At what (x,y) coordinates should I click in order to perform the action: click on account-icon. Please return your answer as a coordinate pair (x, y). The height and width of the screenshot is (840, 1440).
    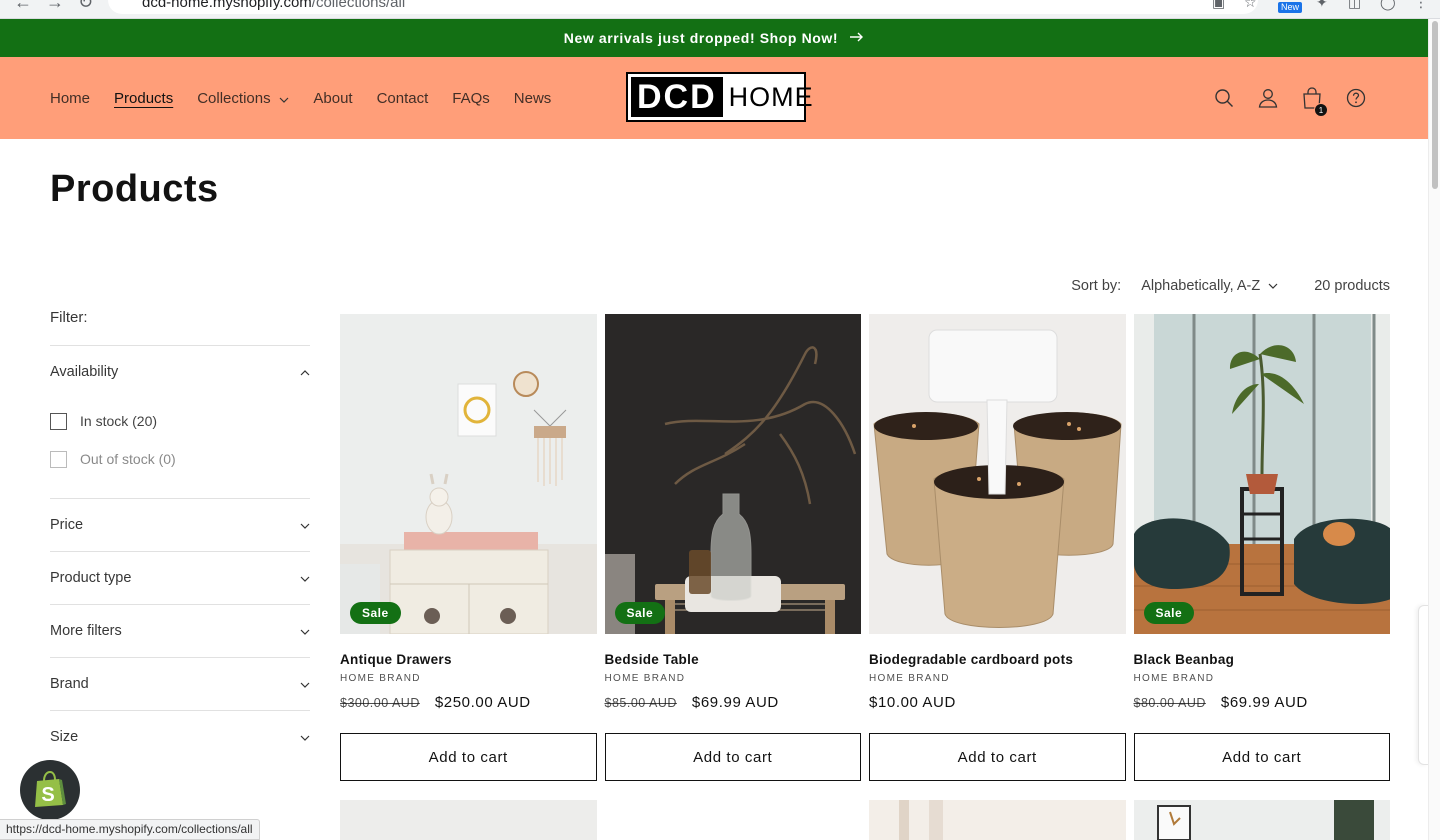
    Looking at the image, I should click on (1268, 98).